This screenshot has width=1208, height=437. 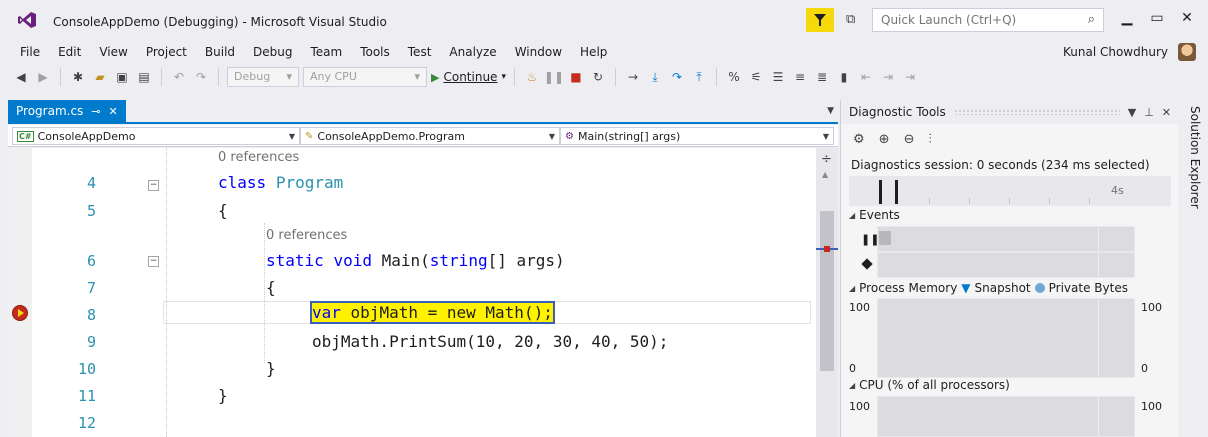 What do you see at coordinates (825, 174) in the screenshot?
I see `scroll-up-icon: ▲` at bounding box center [825, 174].